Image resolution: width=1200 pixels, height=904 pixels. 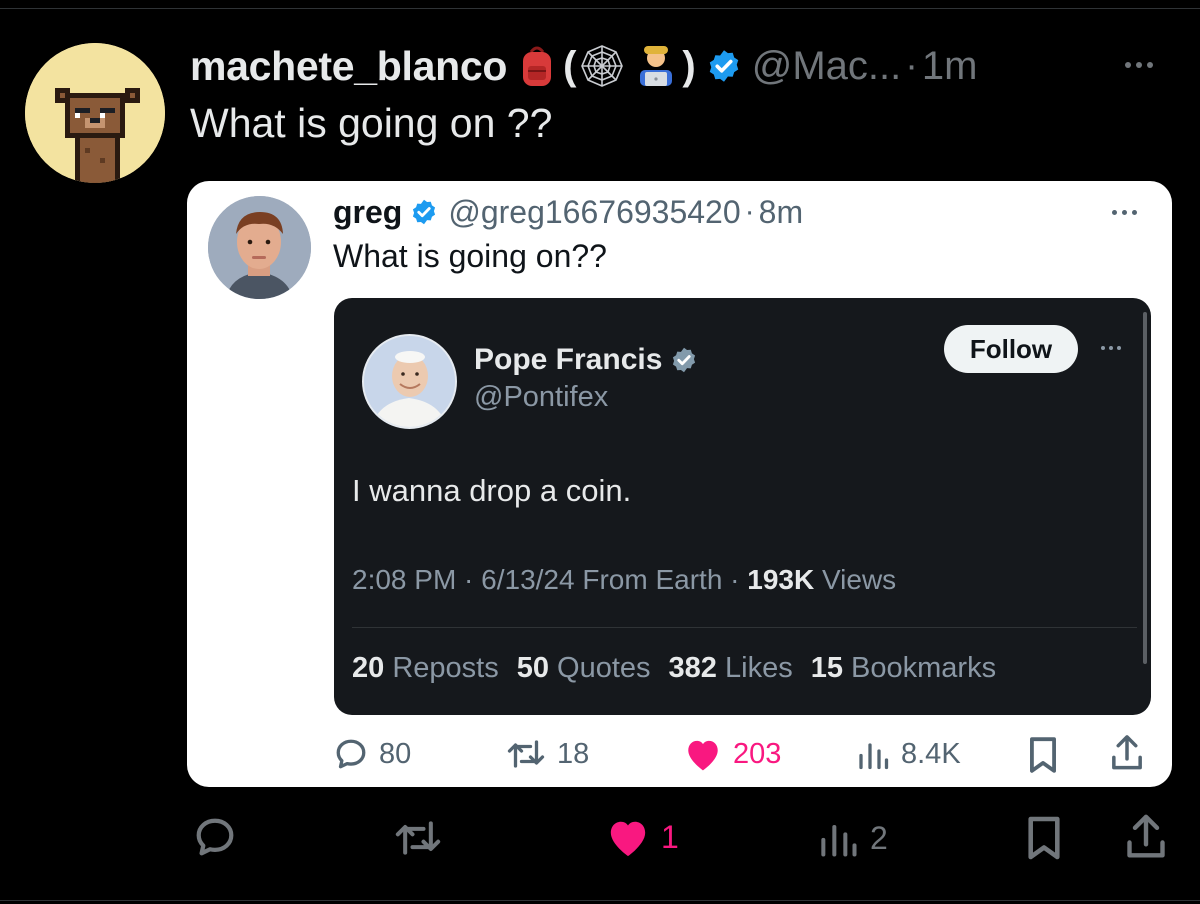 What do you see at coordinates (744, 627) in the screenshot?
I see `divider` at bounding box center [744, 627].